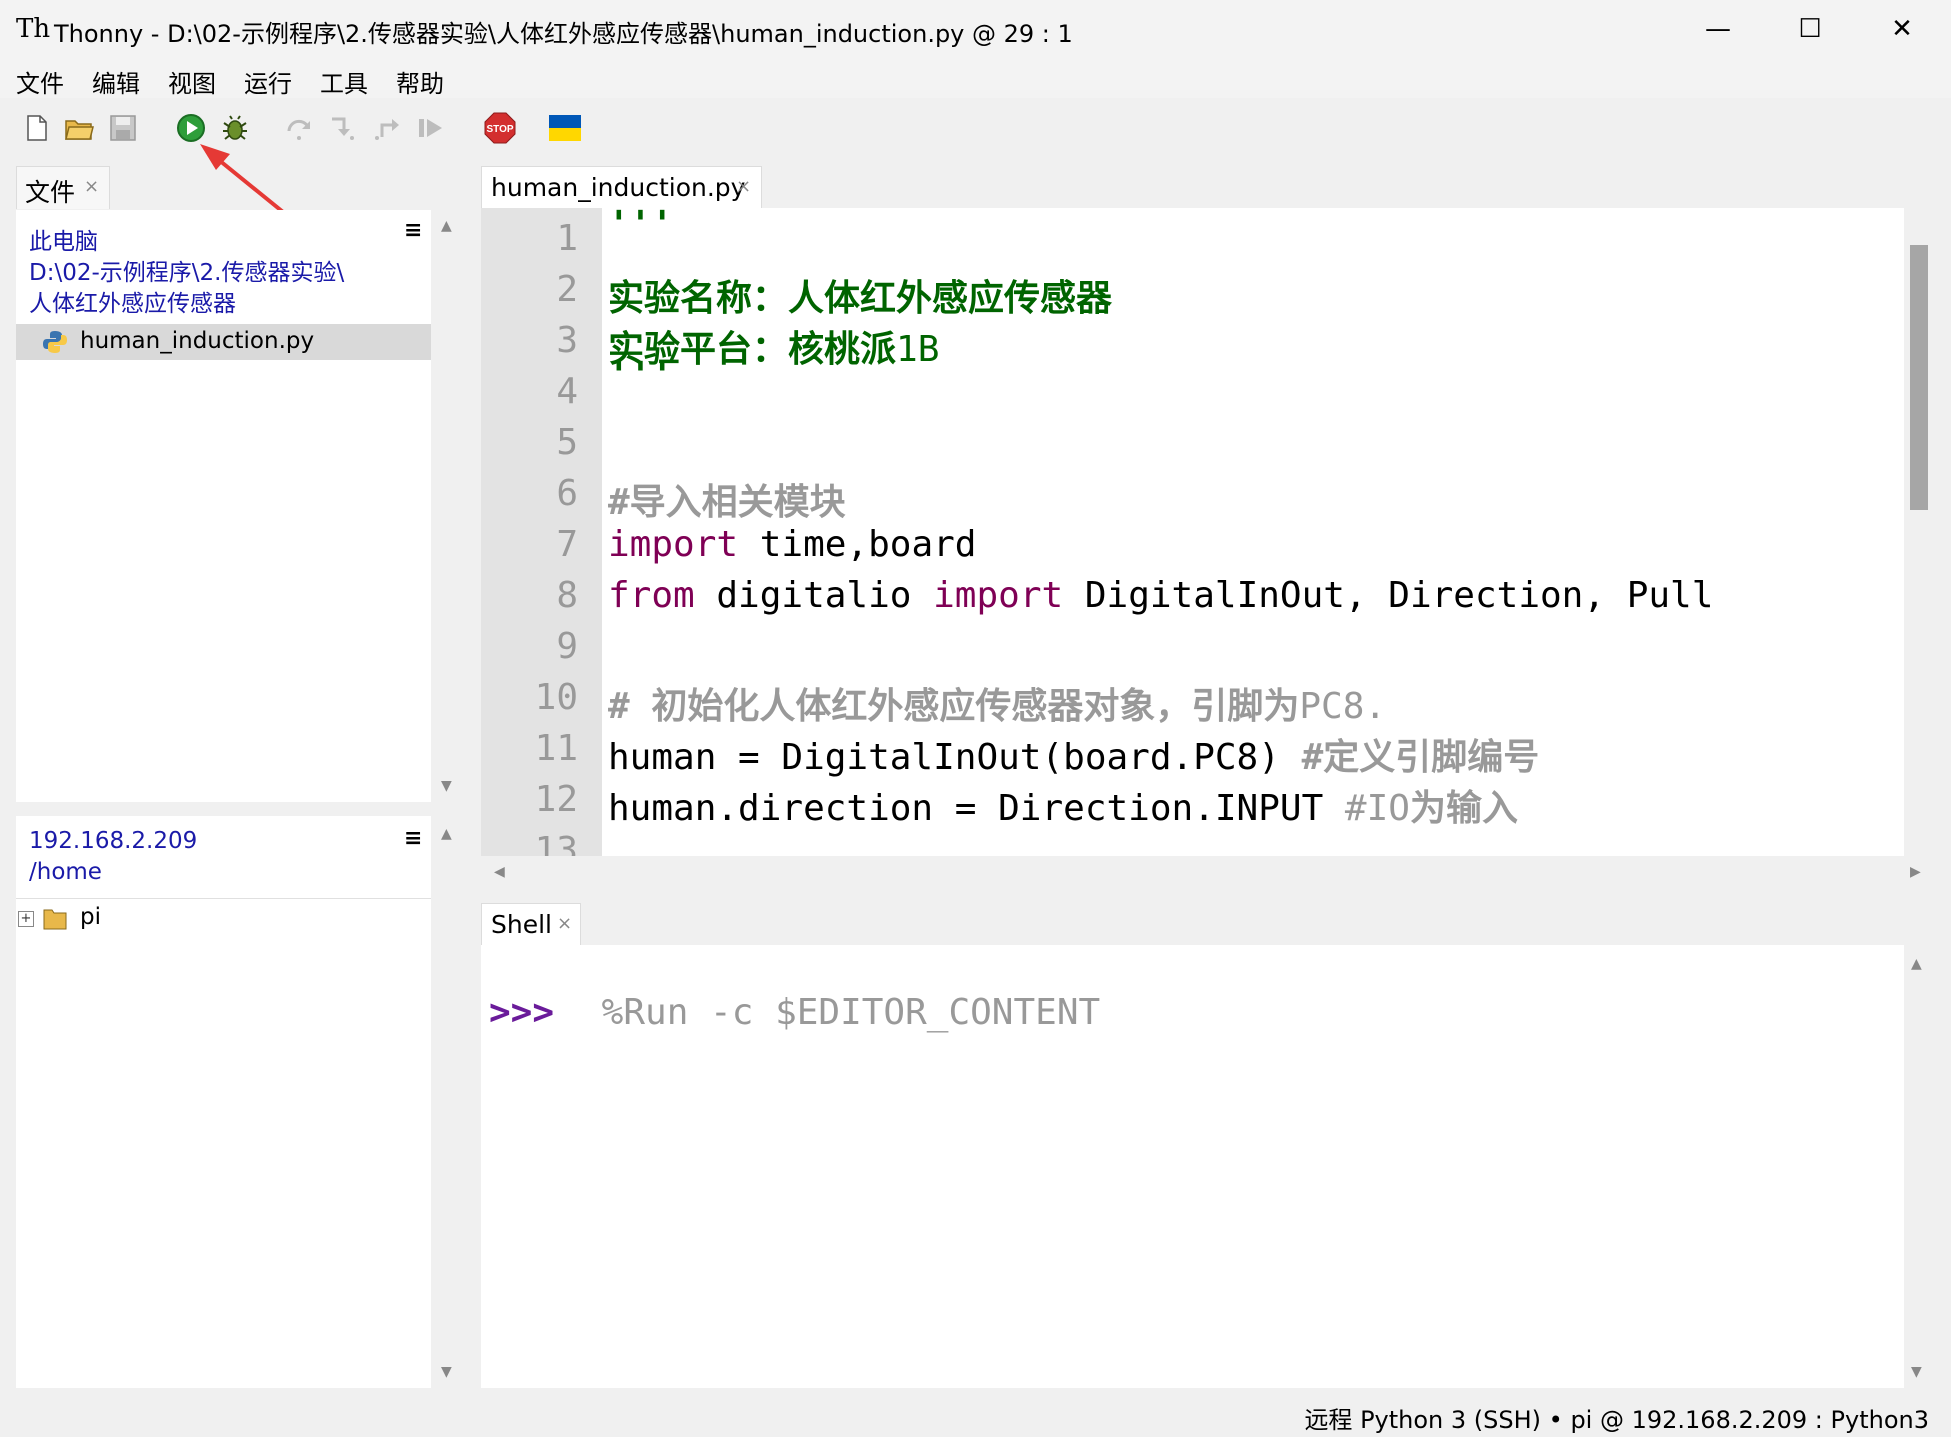 The image size is (1951, 1437). Describe the element at coordinates (522, 1012) in the screenshot. I see `shell-prompt: >>>` at that location.